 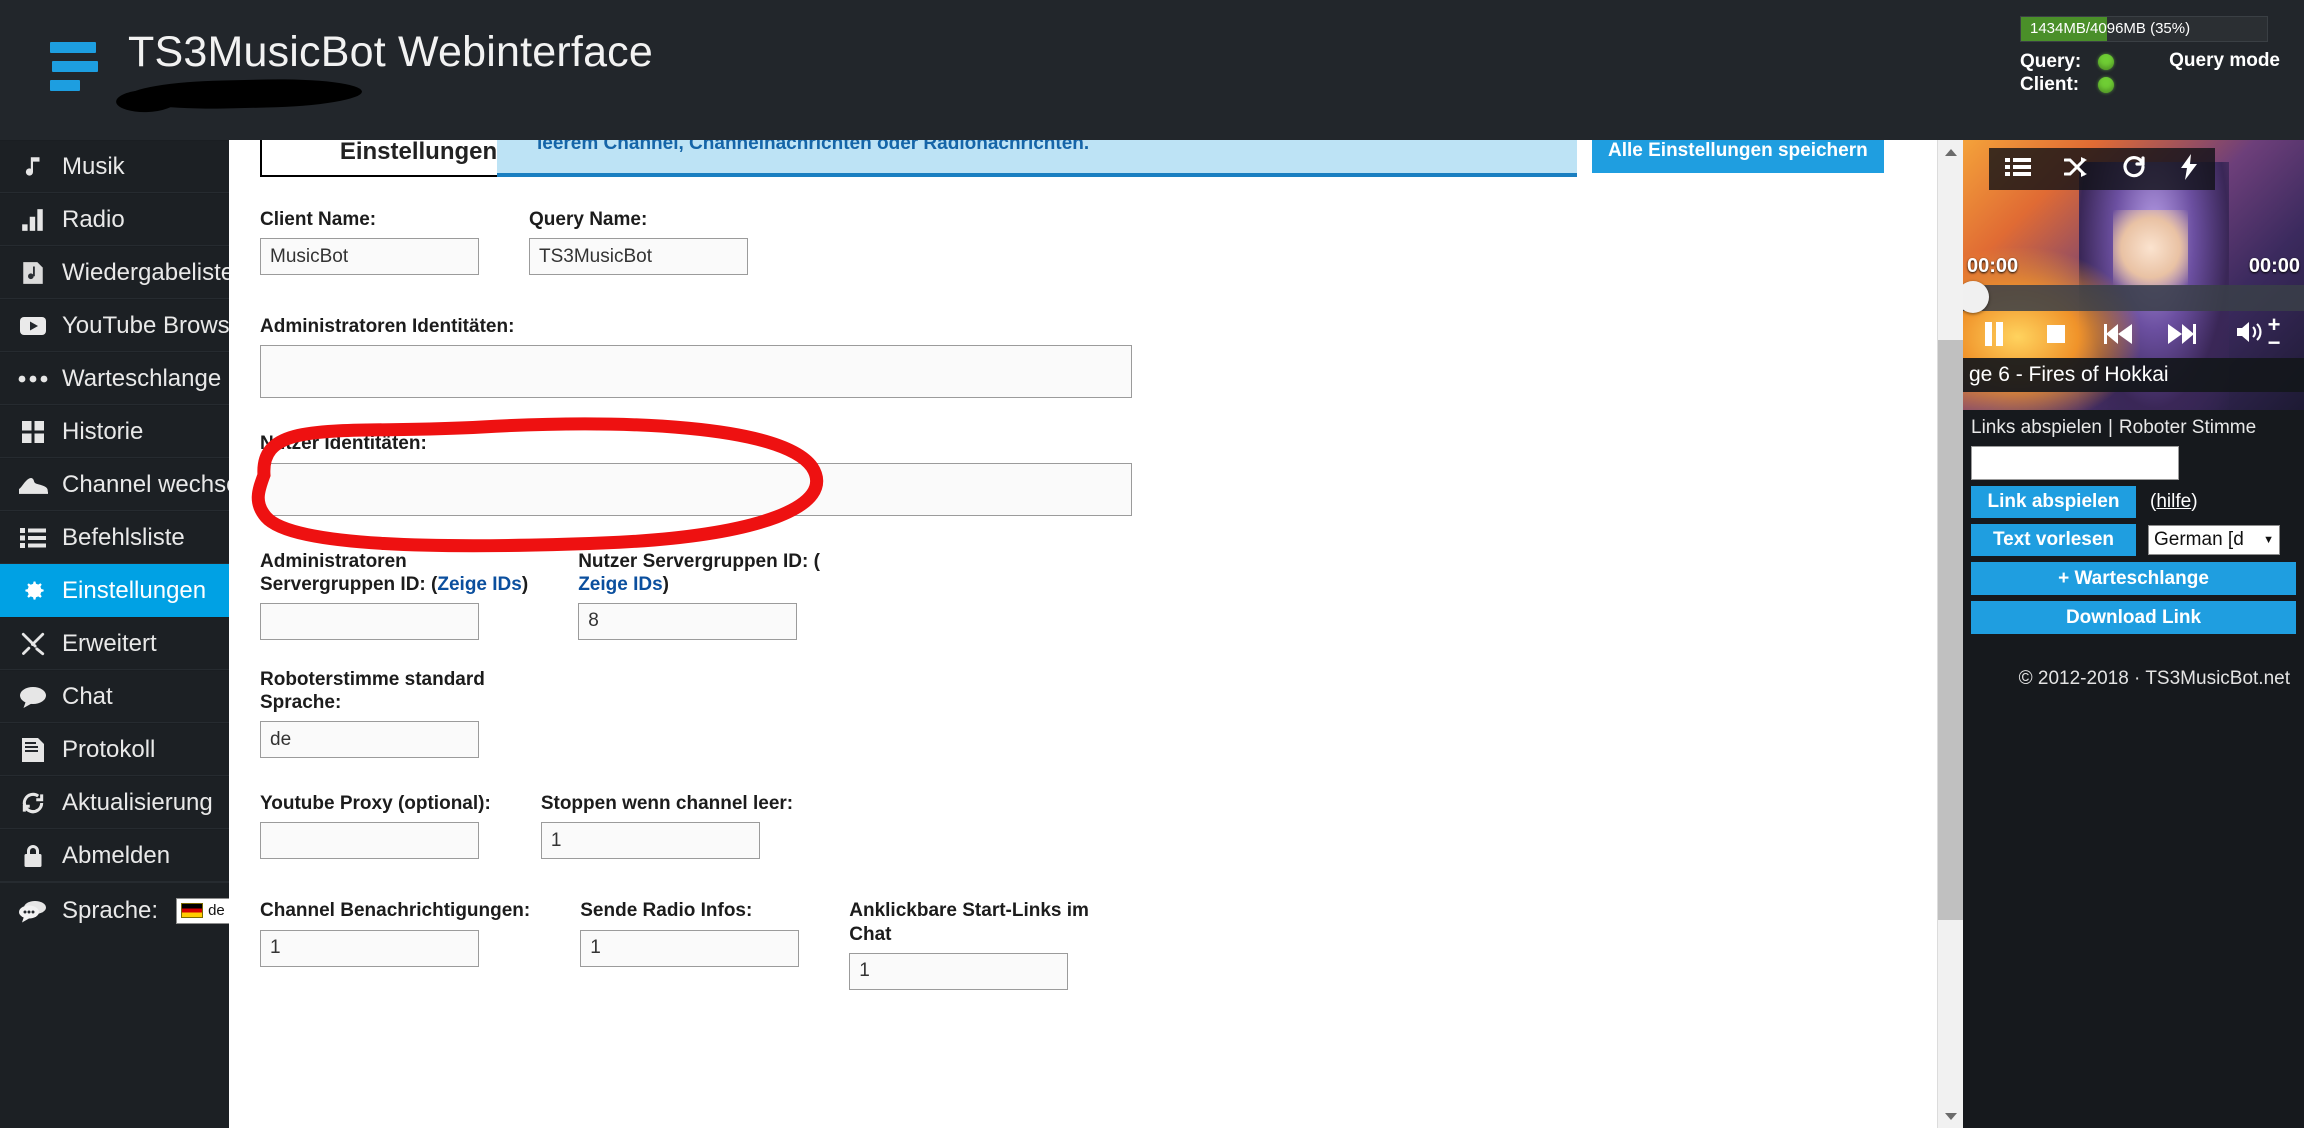 What do you see at coordinates (33, 167) in the screenshot?
I see `music-note-icon` at bounding box center [33, 167].